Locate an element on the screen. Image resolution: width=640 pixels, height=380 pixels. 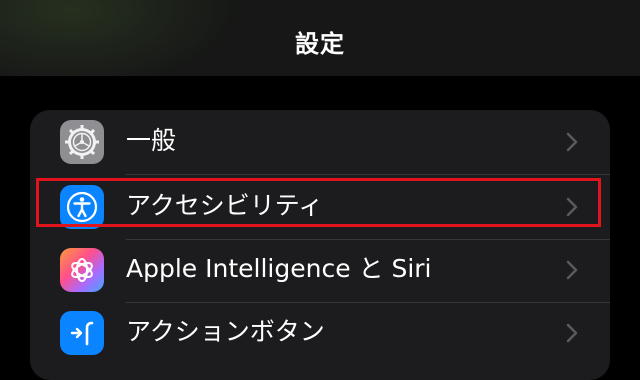
settings-row-label: Apple Intelligence と Siri is located at coordinates (279, 268).